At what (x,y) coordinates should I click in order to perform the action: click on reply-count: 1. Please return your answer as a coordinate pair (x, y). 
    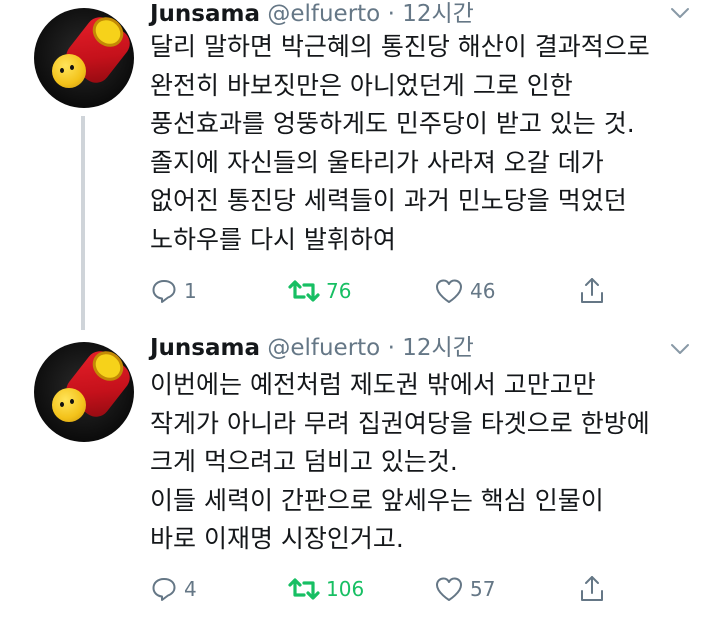
    Looking at the image, I should click on (190, 291).